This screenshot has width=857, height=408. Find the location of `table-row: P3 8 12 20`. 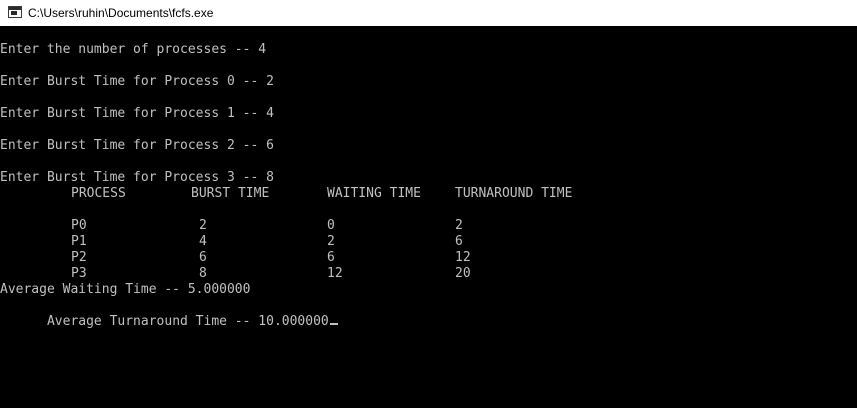

table-row: P3 8 12 20 is located at coordinates (235, 274).